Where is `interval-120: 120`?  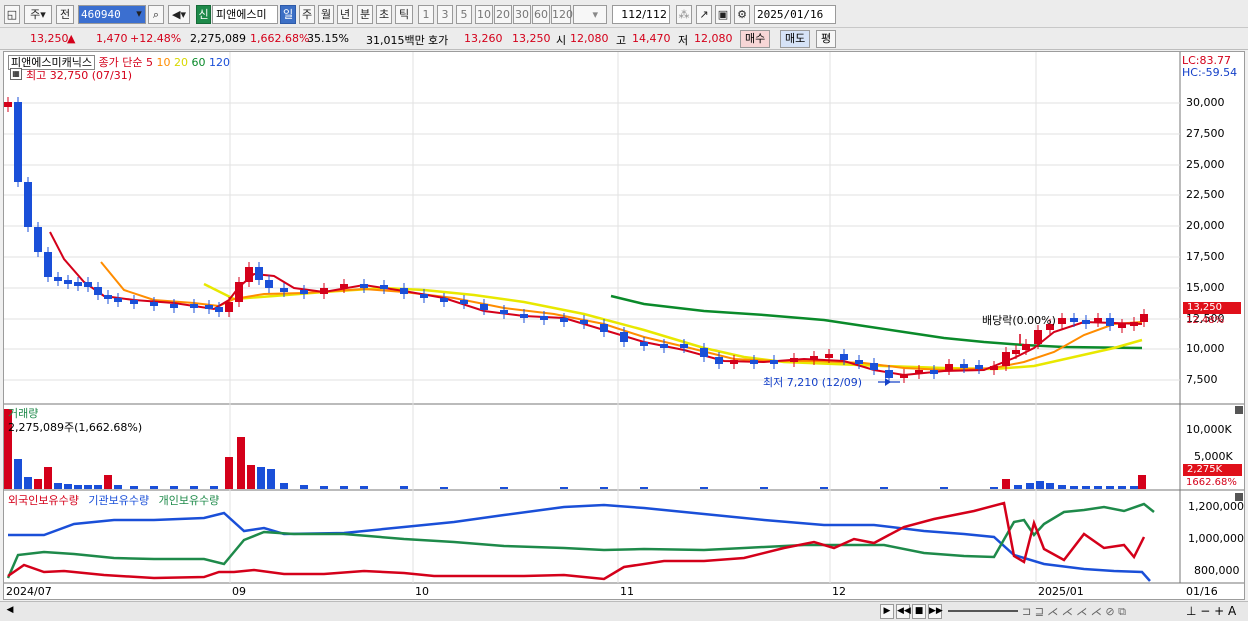 interval-120: 120 is located at coordinates (562, 14).